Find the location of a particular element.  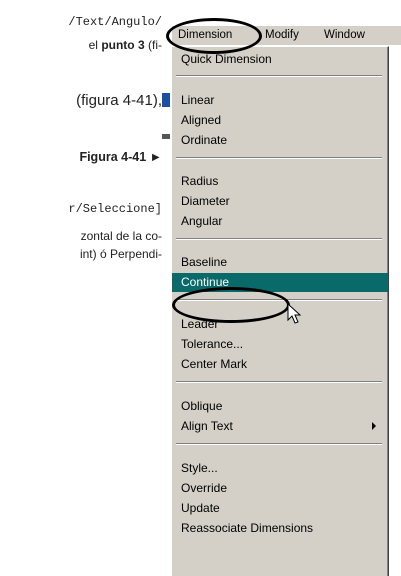

menu-item-label: Diameter is located at coordinates (205, 201).